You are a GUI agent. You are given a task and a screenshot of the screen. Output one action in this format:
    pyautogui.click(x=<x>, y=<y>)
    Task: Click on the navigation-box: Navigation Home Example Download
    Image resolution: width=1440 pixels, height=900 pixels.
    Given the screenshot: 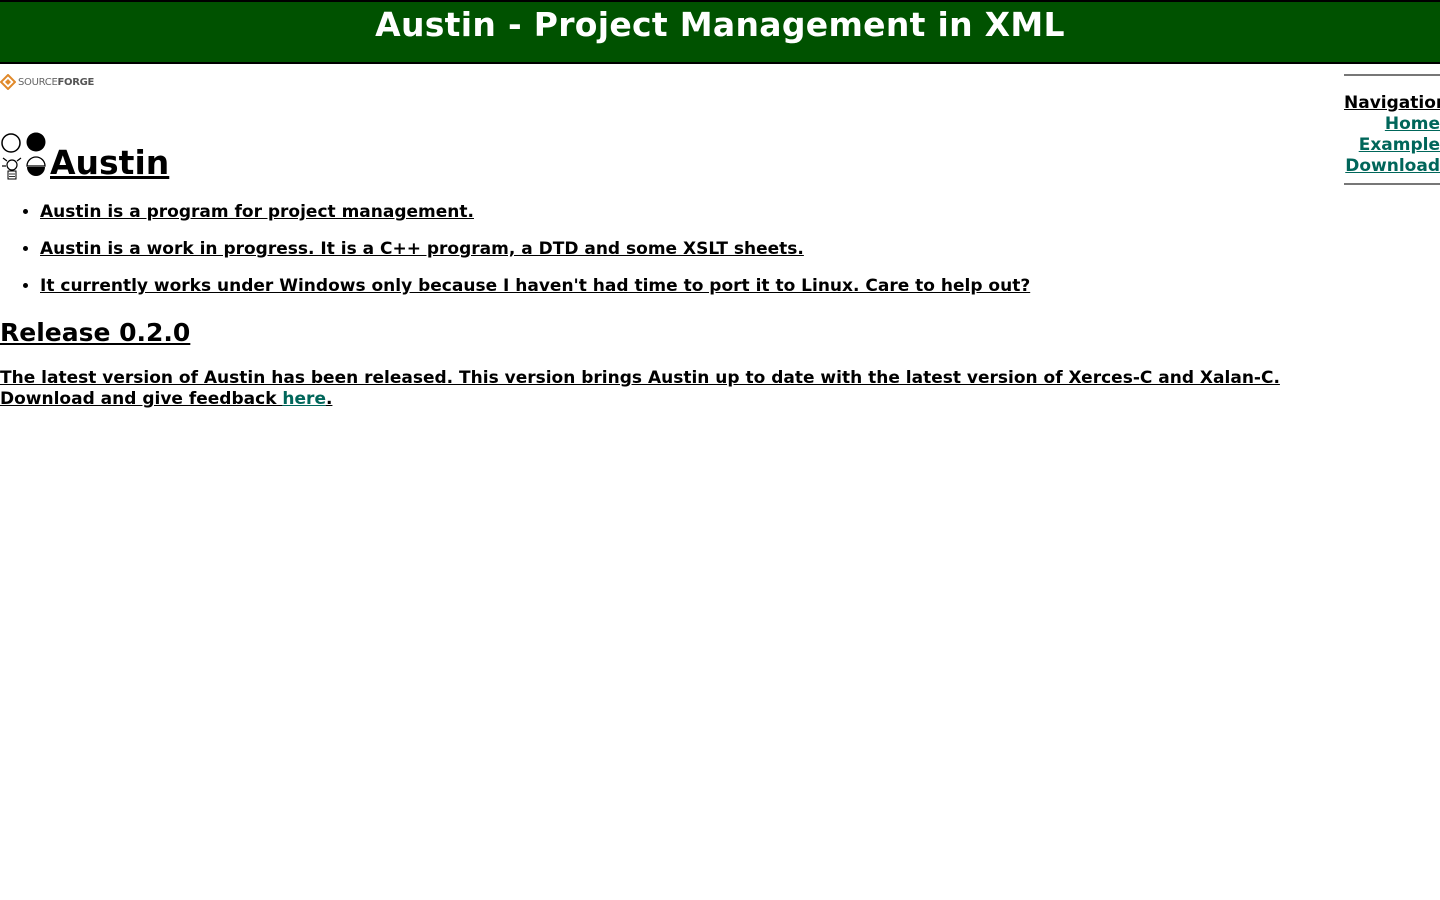 What is the action you would take?
    pyautogui.click(x=1392, y=129)
    